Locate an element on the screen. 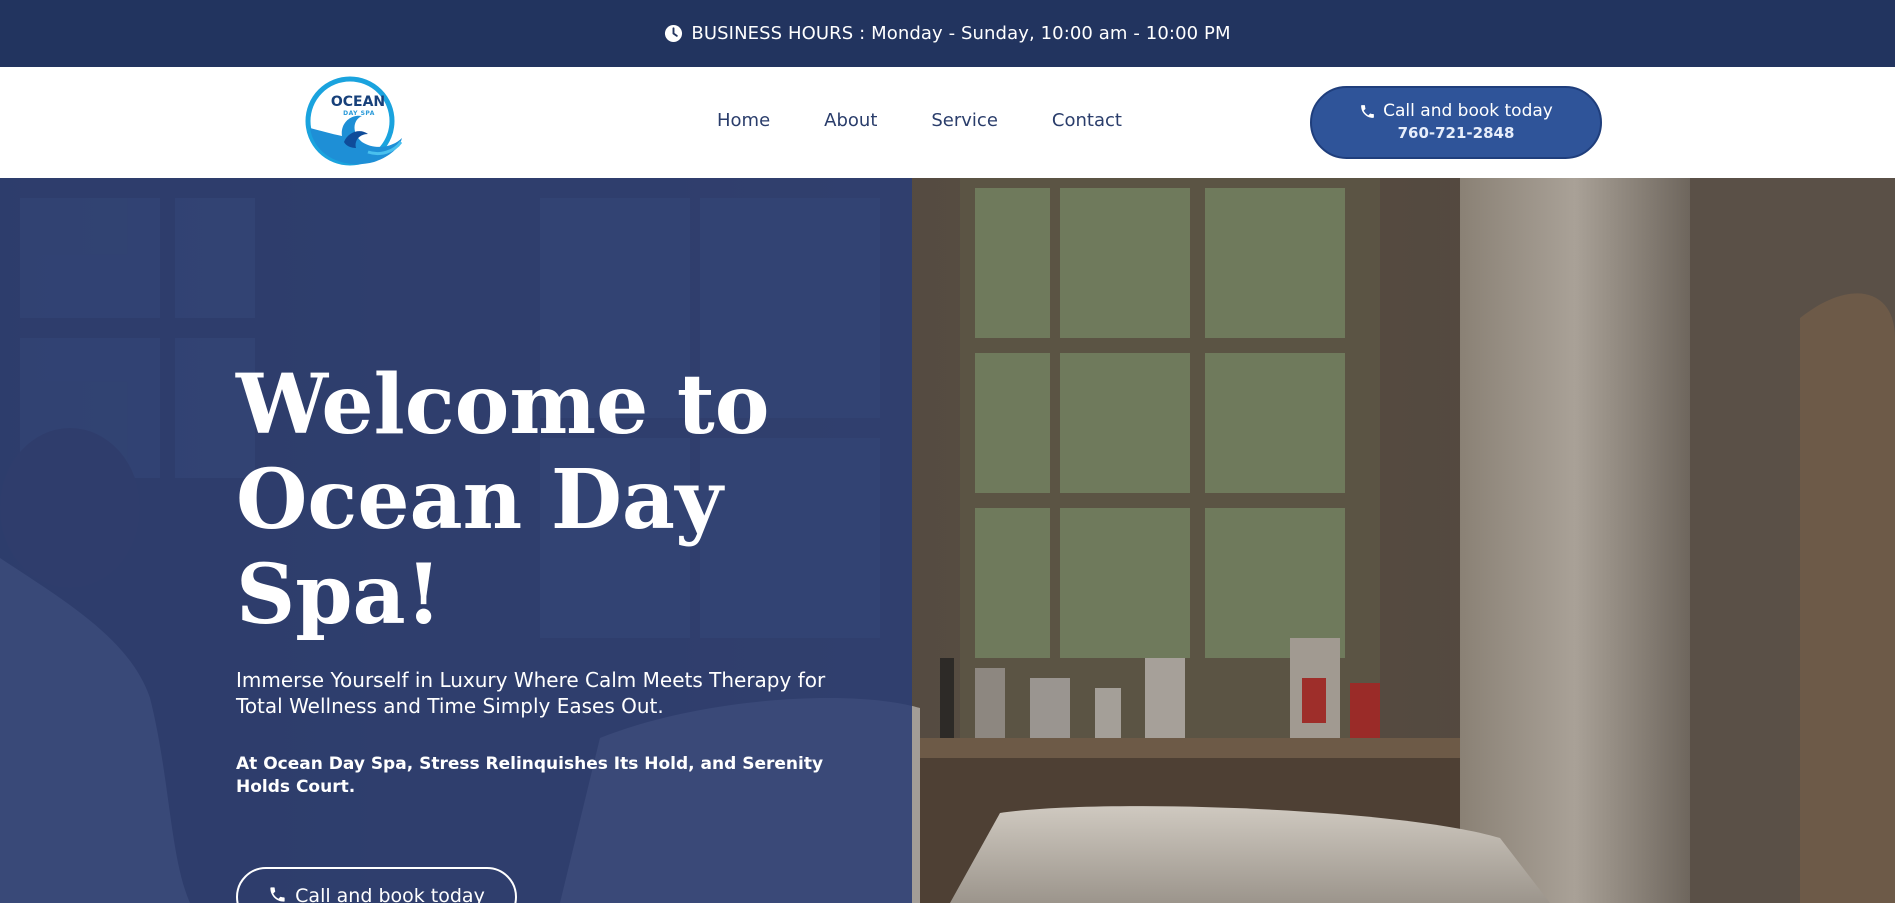 The image size is (1895, 903). main-nav: Home About Service Contact is located at coordinates (919, 120).